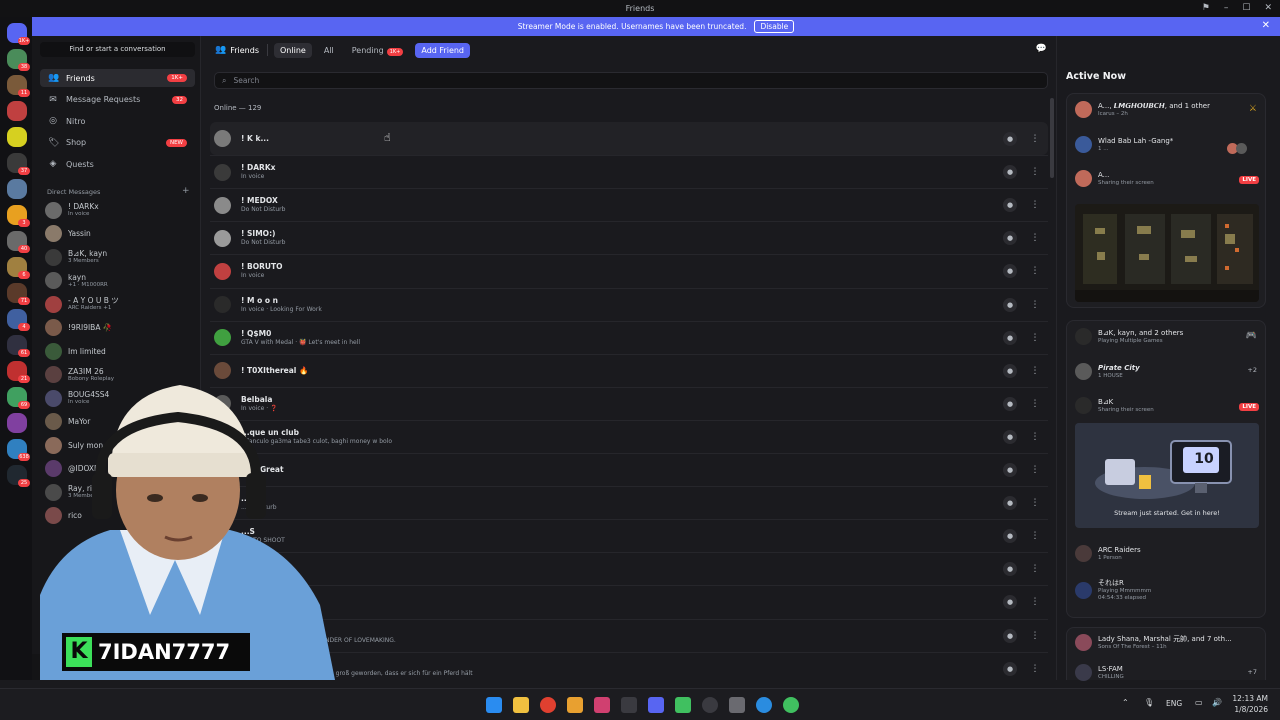 This screenshot has width=1280, height=720. Describe the element at coordinates (548, 705) in the screenshot. I see `chrome-icon` at that location.